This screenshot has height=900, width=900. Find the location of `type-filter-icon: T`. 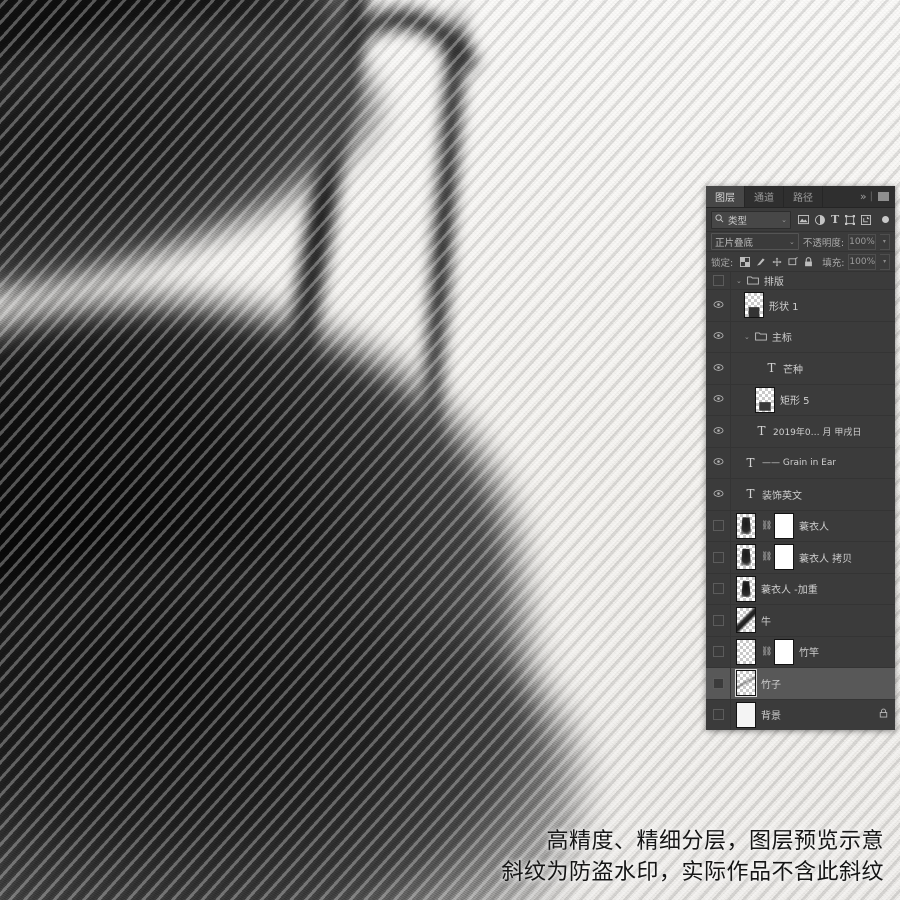

type-filter-icon: T is located at coordinates (835, 219).